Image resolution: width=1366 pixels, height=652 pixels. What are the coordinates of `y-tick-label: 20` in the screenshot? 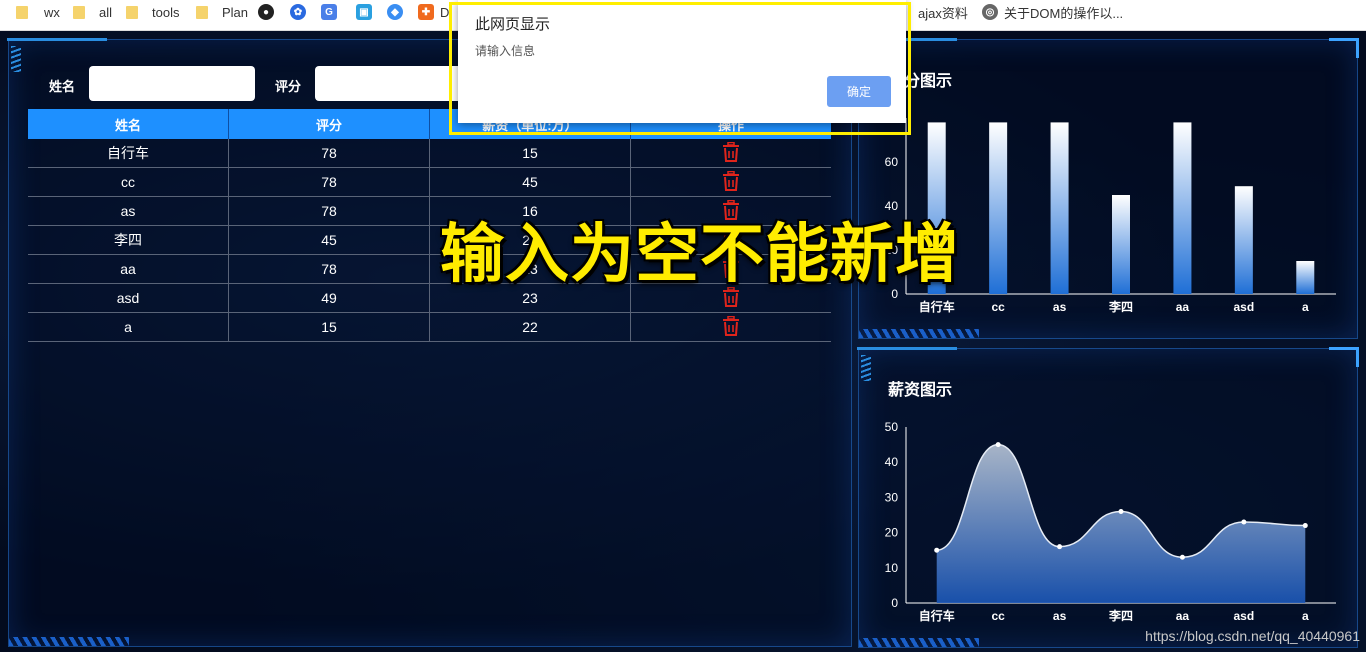 It's located at (892, 533).